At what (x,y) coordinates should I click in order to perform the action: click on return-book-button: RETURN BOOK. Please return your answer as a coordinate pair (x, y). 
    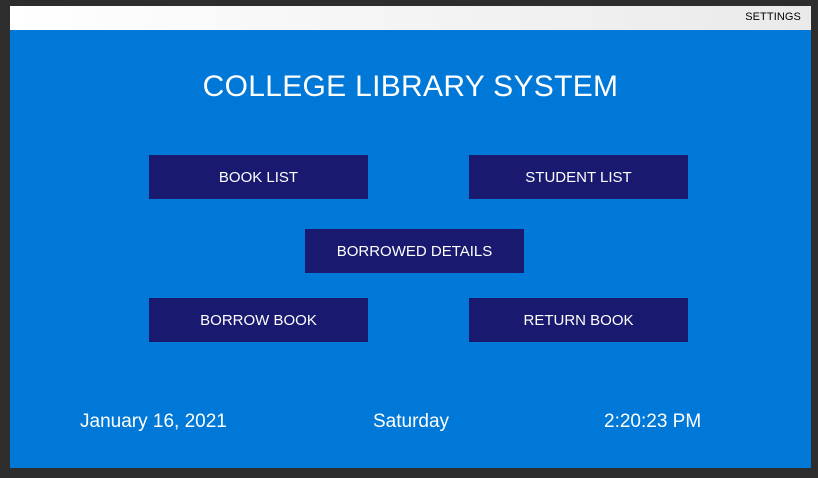
    Looking at the image, I should click on (578, 320).